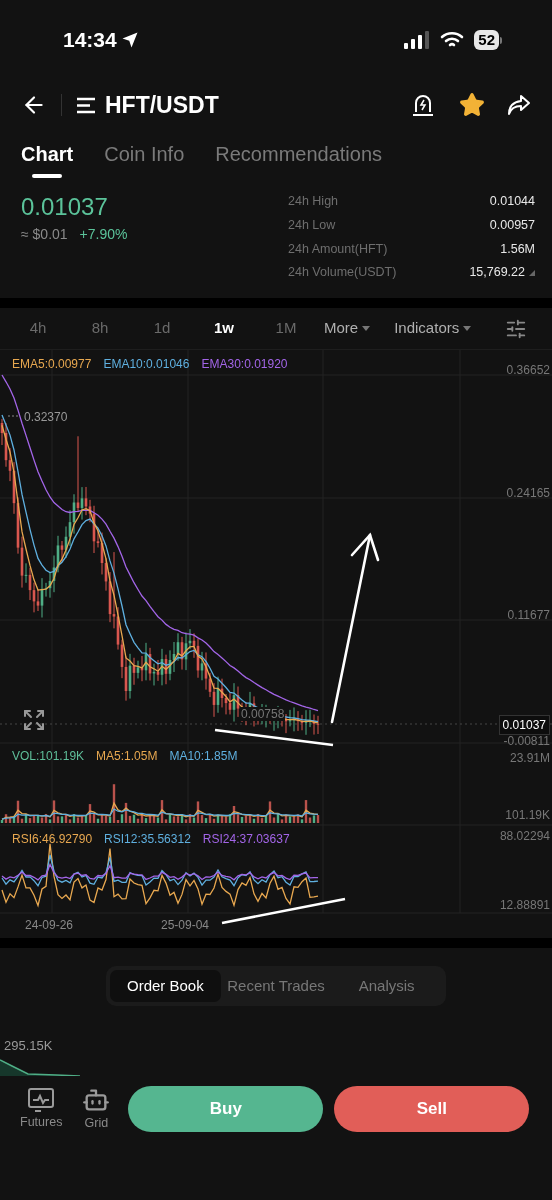 The image size is (552, 1200). What do you see at coordinates (129, 40) in the screenshot?
I see `location-arrow-icon` at bounding box center [129, 40].